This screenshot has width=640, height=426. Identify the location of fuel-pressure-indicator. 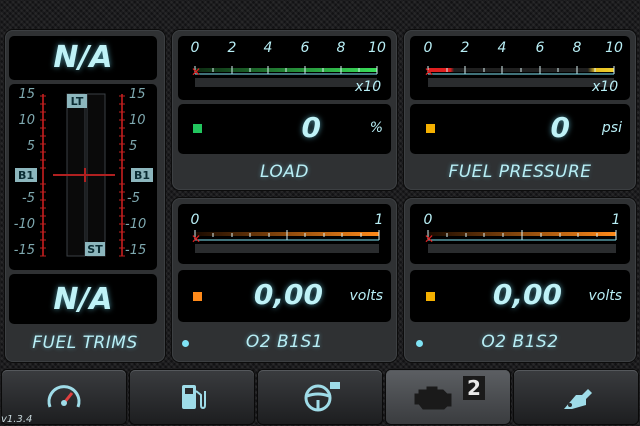
(430, 128).